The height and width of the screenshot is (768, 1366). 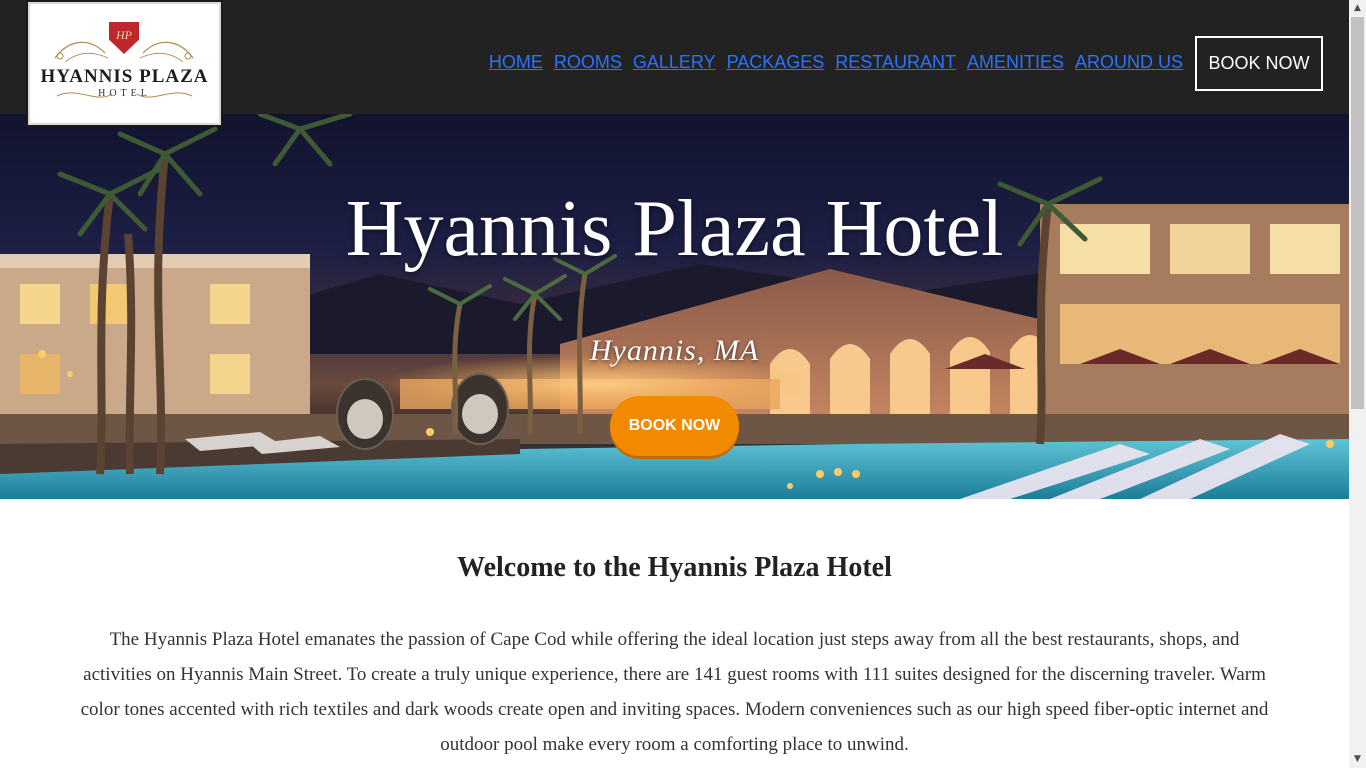 I want to click on nav-gallery: GALLERY, so click(x=674, y=62).